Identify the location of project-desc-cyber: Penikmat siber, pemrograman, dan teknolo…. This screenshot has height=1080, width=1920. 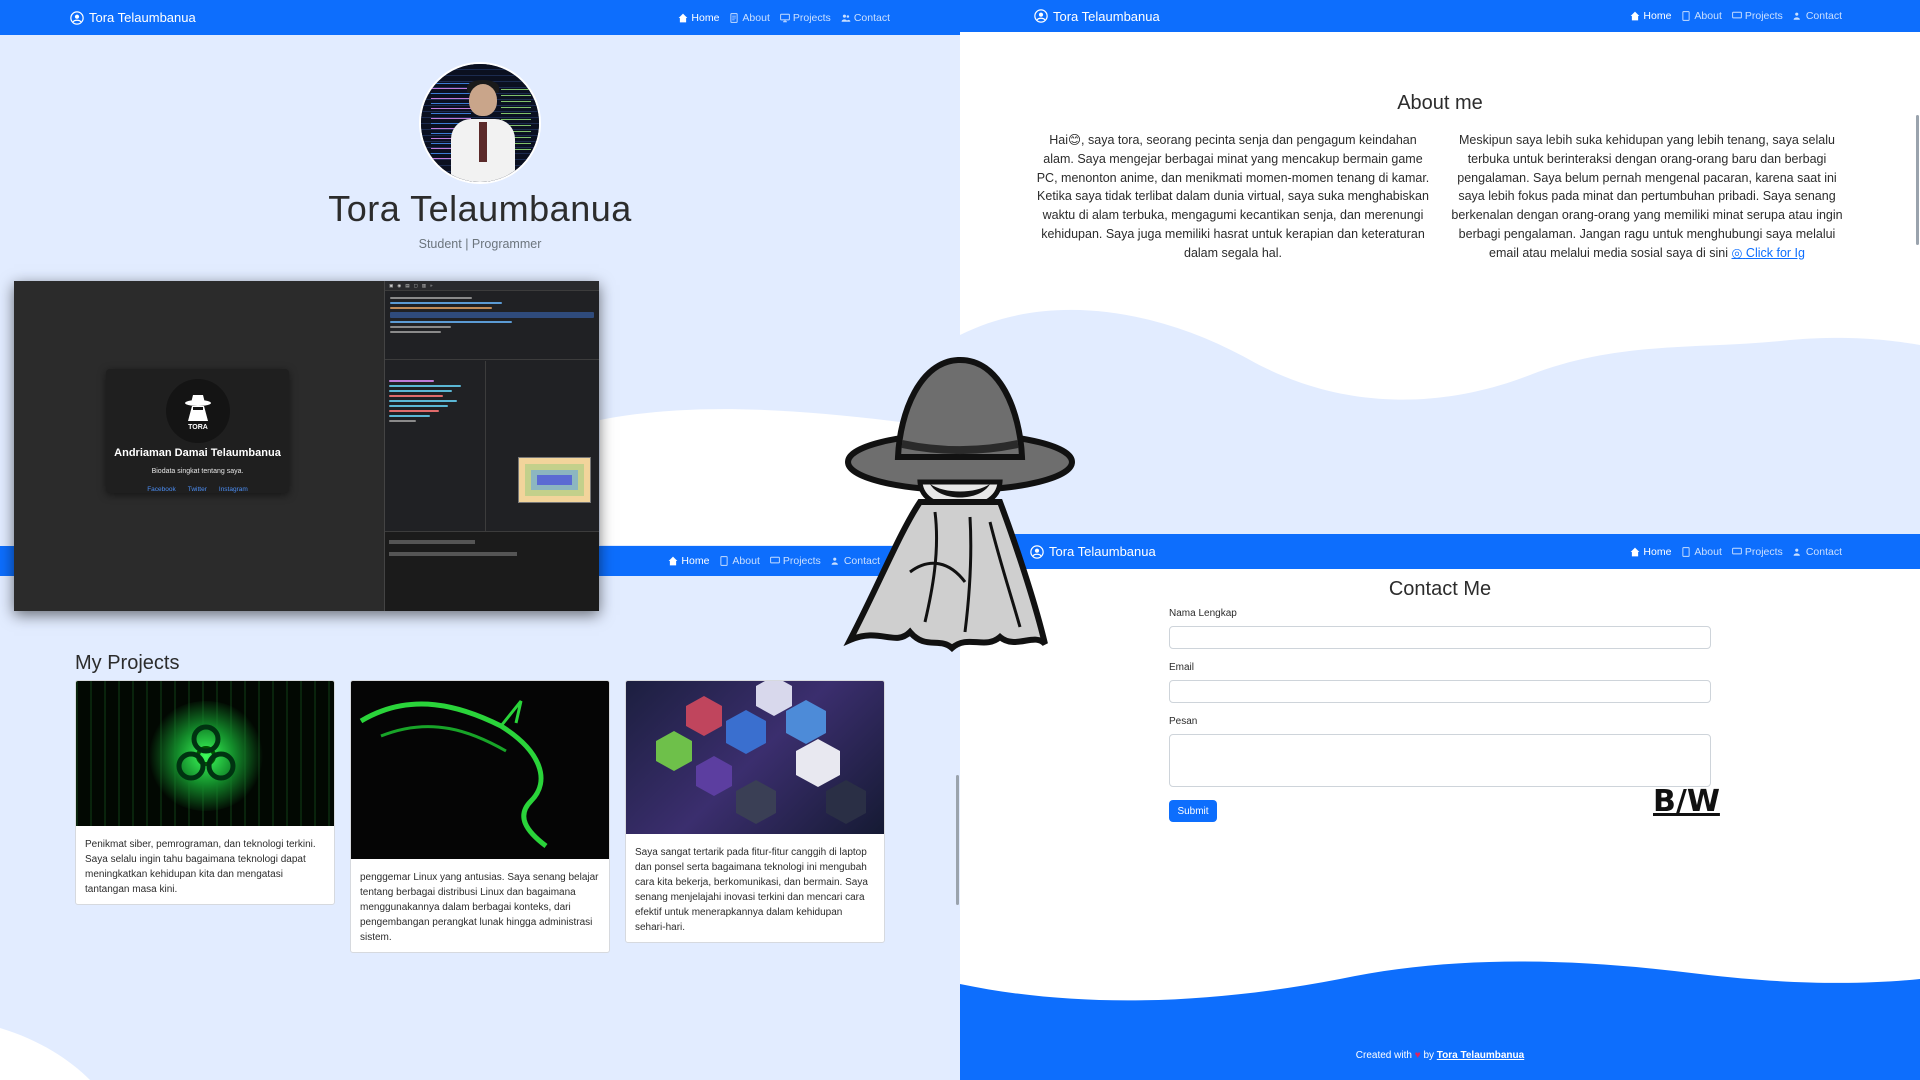
(200, 867).